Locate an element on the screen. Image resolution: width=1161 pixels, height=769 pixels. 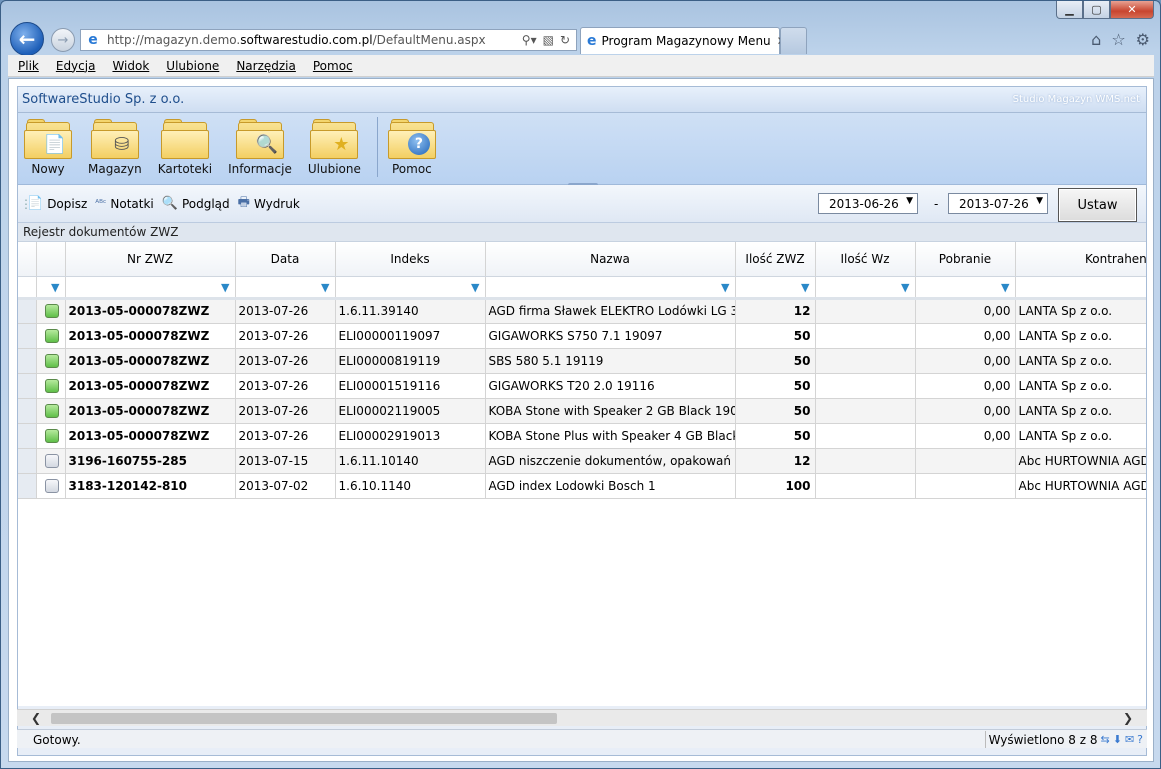
filter-pobranie: ▼ is located at coordinates (965, 288).